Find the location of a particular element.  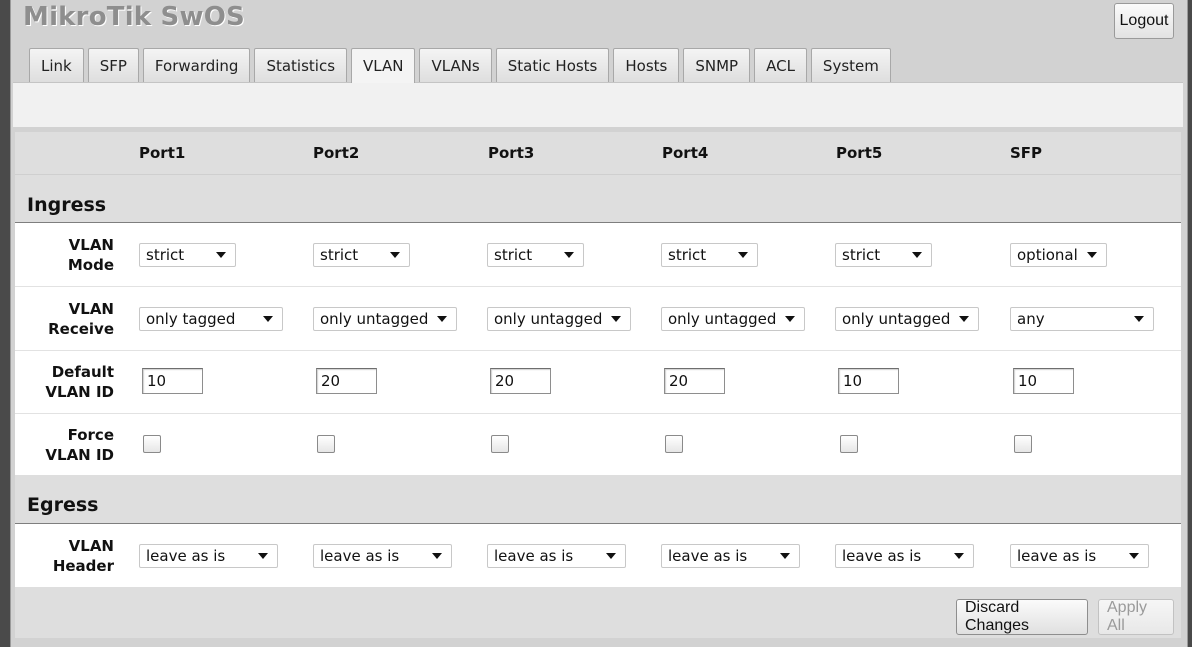

tab-vlans: VLANs is located at coordinates (455, 65).